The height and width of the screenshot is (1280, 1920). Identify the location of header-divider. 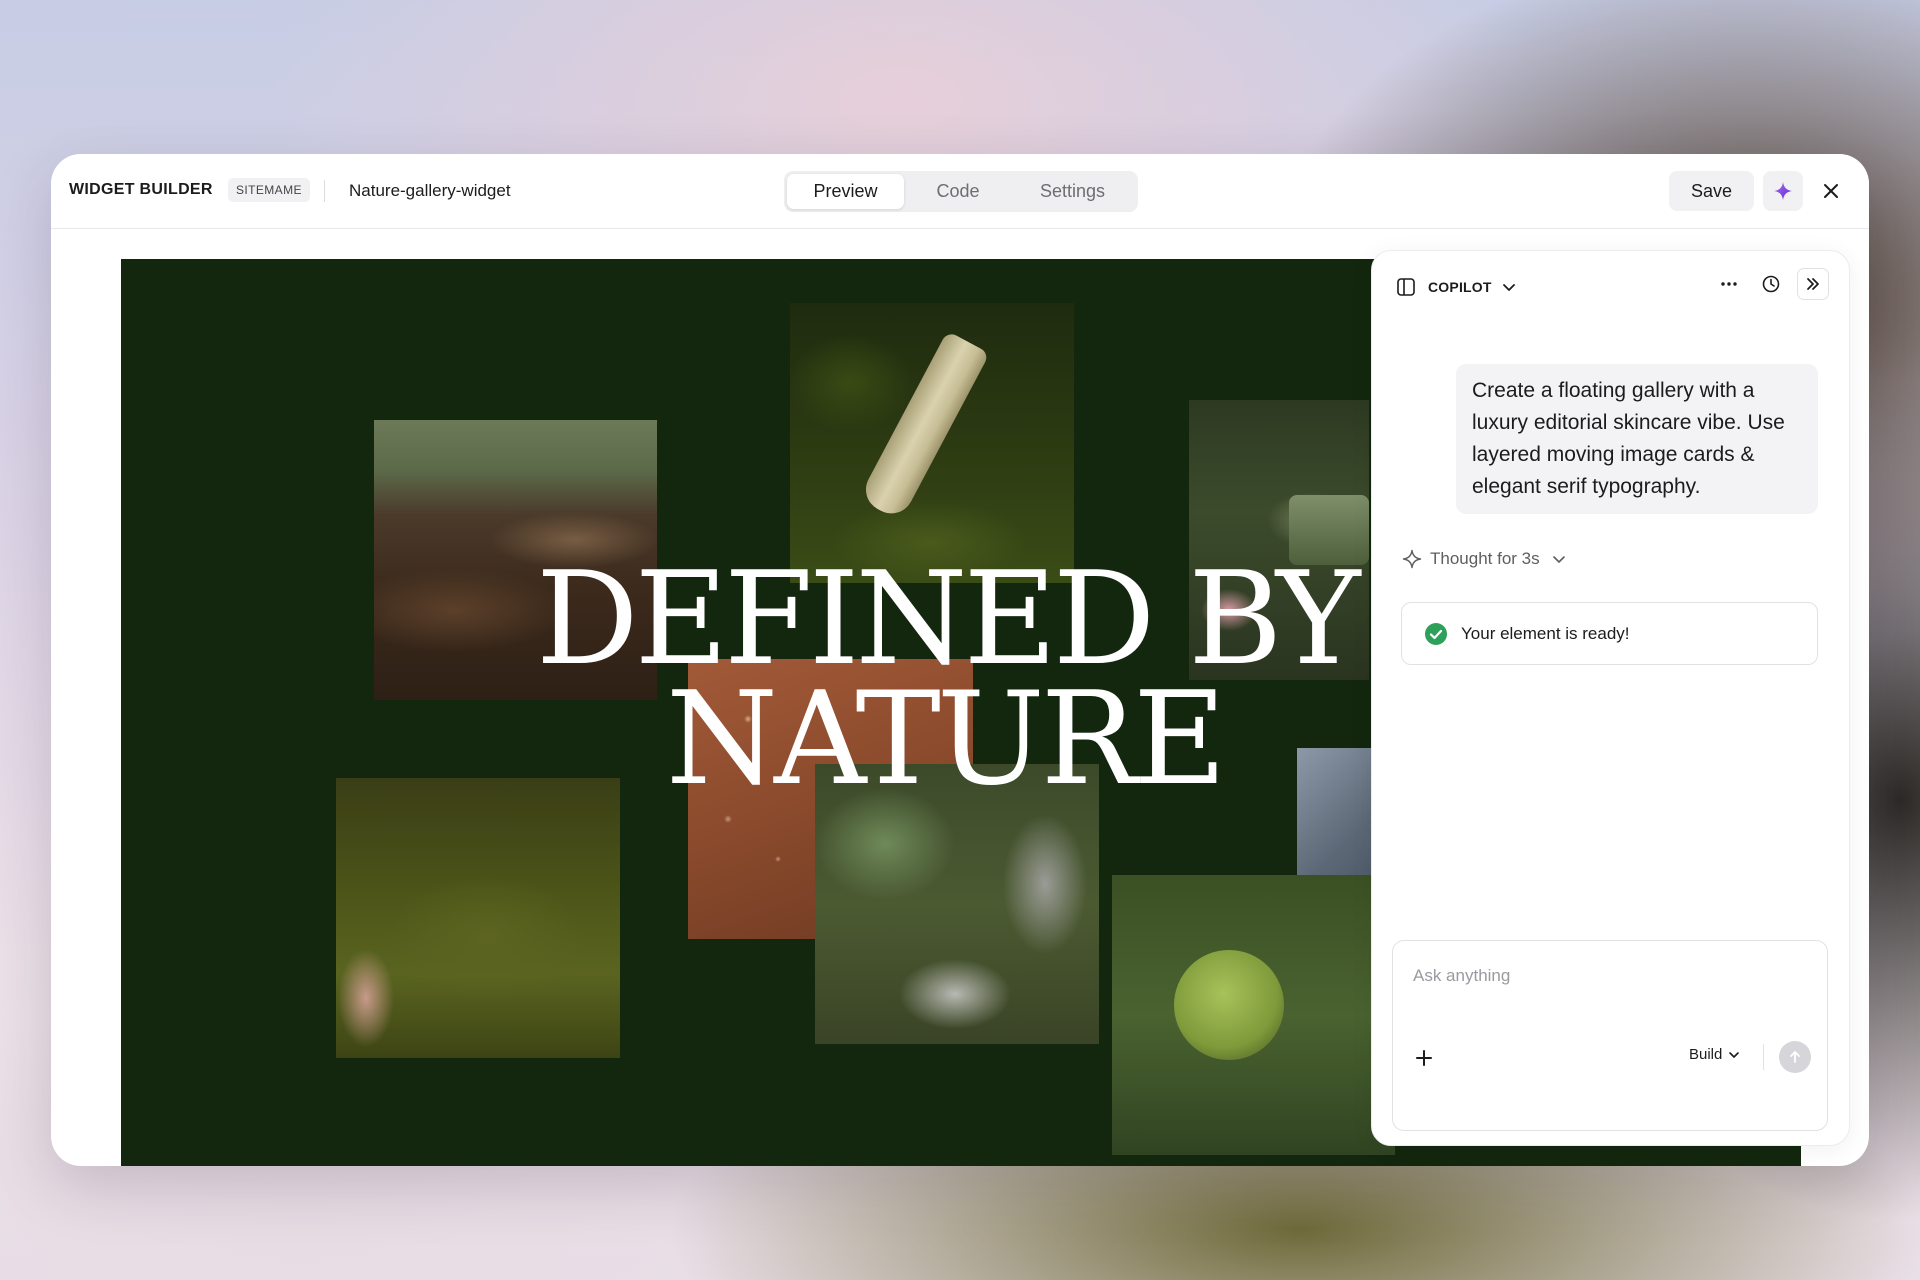
(324, 191).